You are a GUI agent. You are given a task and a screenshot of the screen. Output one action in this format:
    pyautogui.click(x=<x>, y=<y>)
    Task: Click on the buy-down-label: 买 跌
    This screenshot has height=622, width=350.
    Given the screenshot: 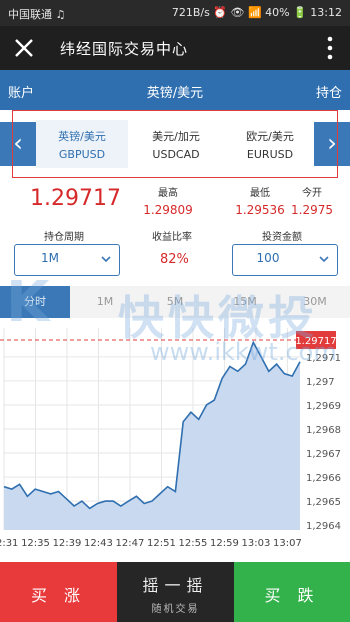 What is the action you would take?
    pyautogui.click(x=292, y=595)
    